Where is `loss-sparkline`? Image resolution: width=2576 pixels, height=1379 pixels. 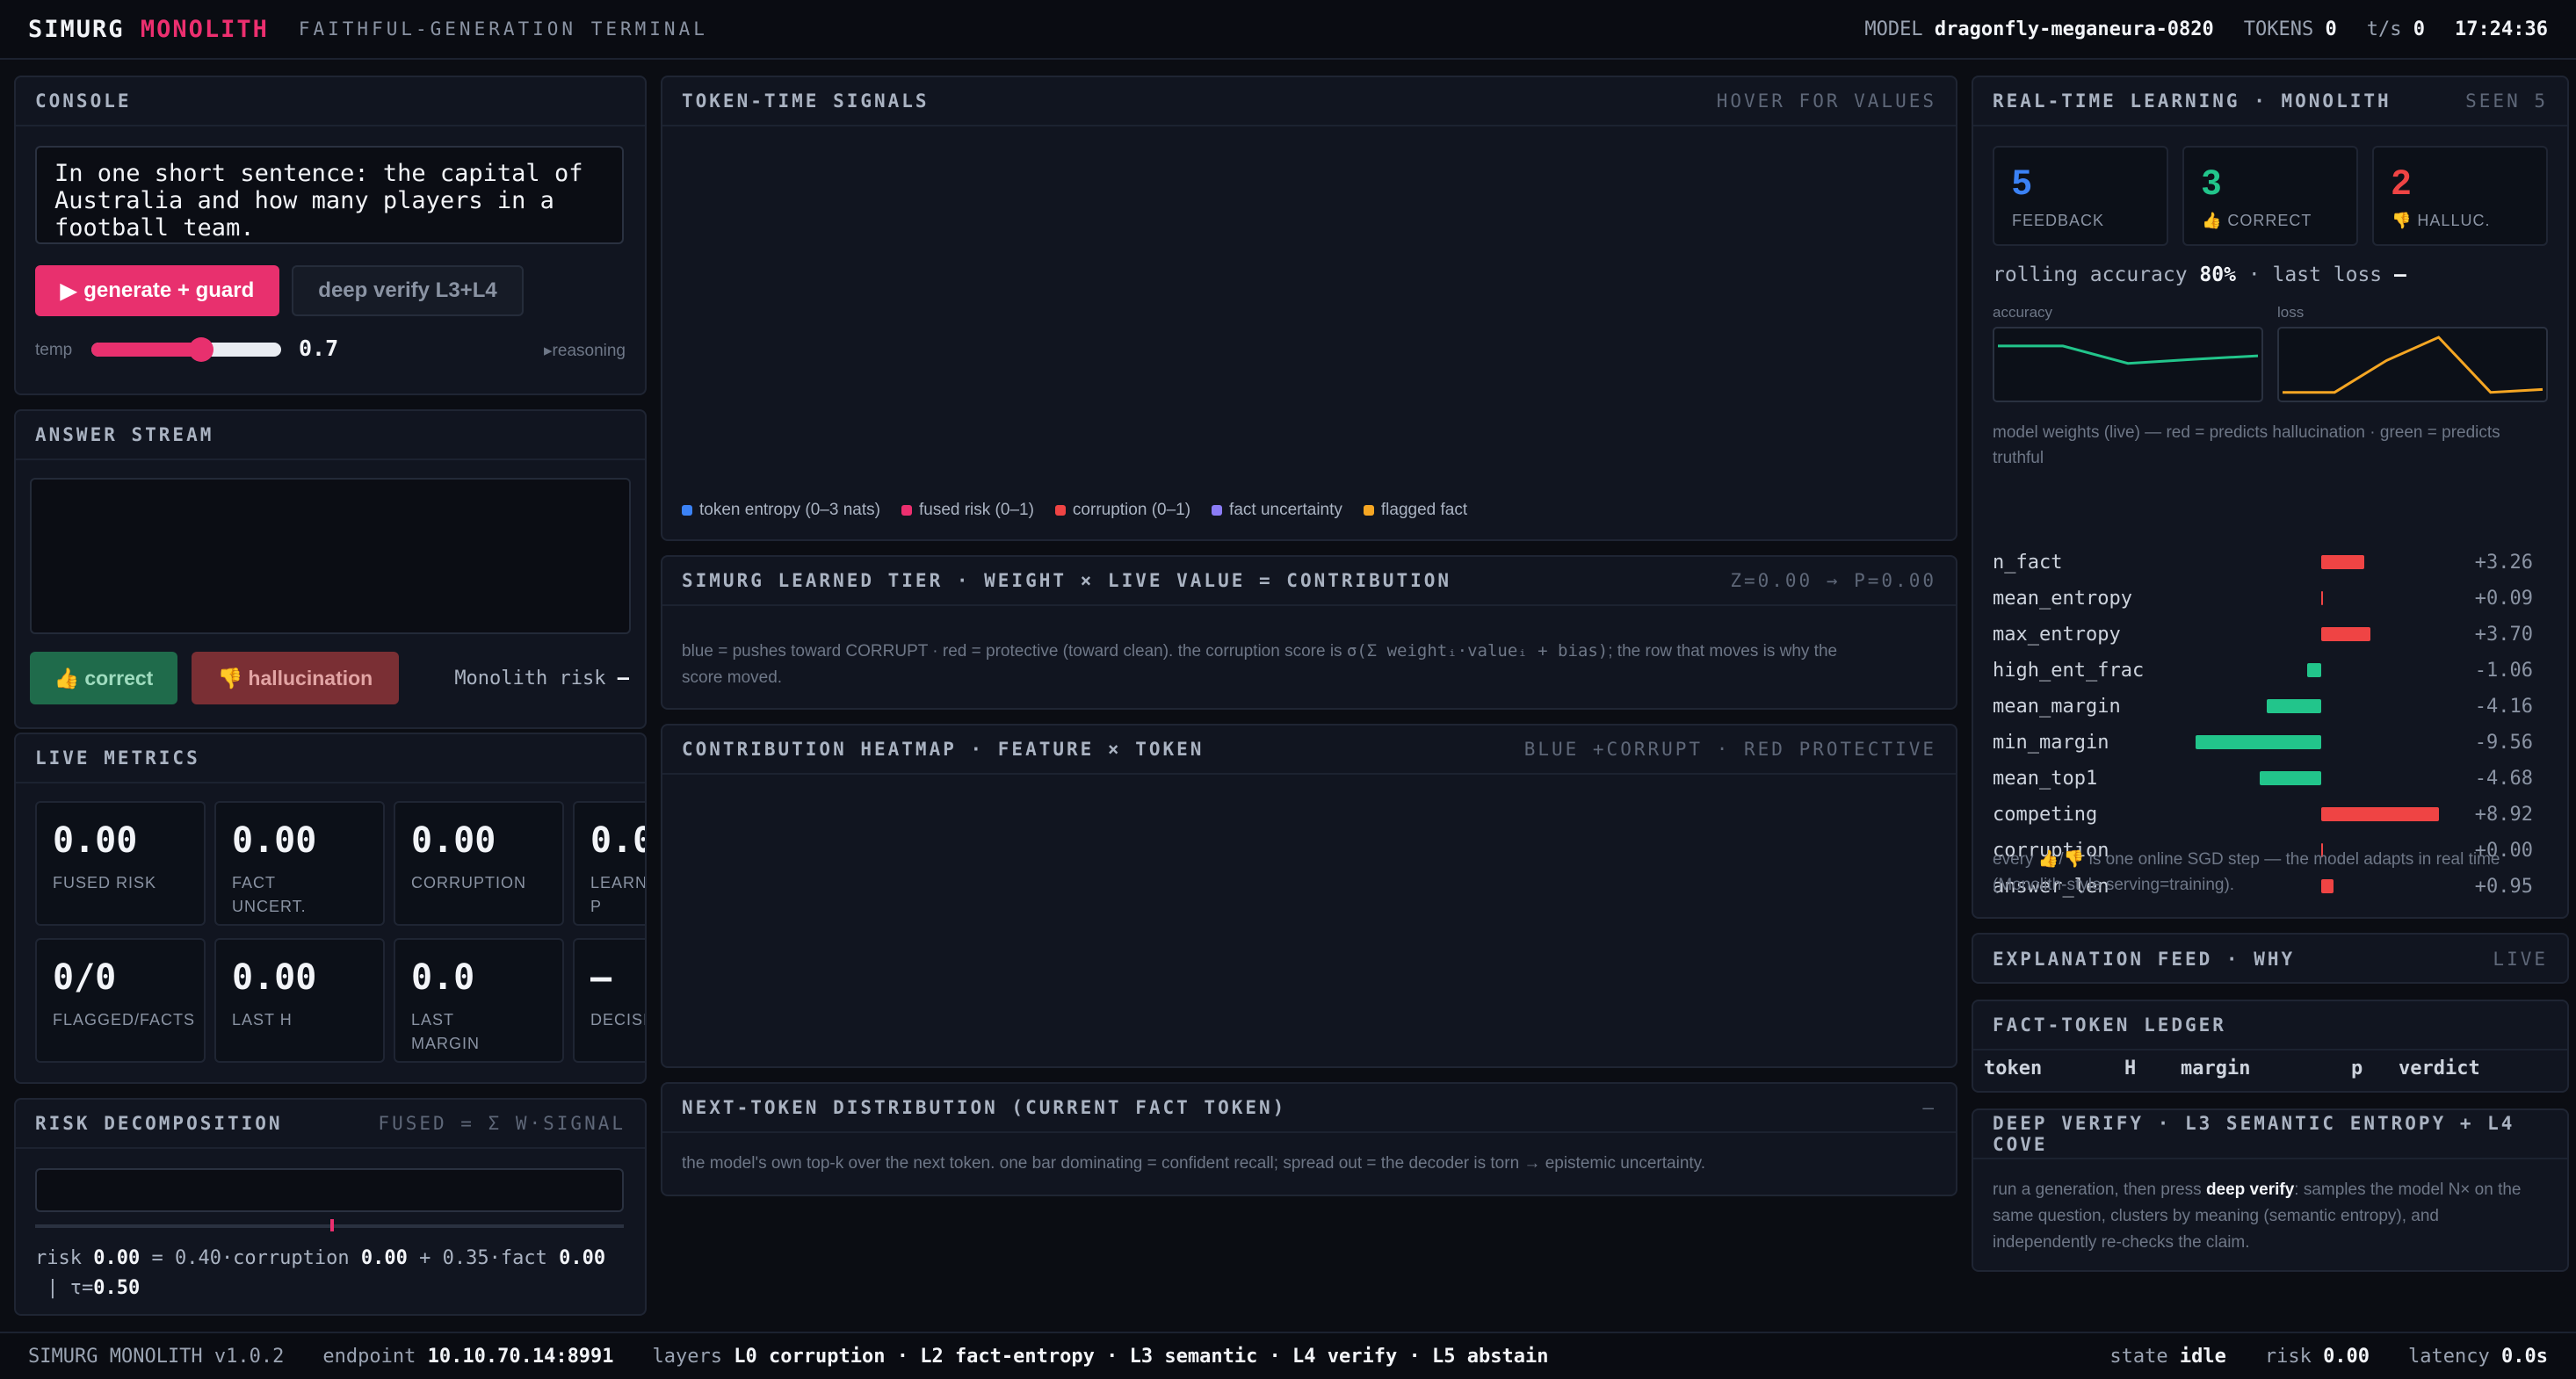 loss-sparkline is located at coordinates (2412, 364).